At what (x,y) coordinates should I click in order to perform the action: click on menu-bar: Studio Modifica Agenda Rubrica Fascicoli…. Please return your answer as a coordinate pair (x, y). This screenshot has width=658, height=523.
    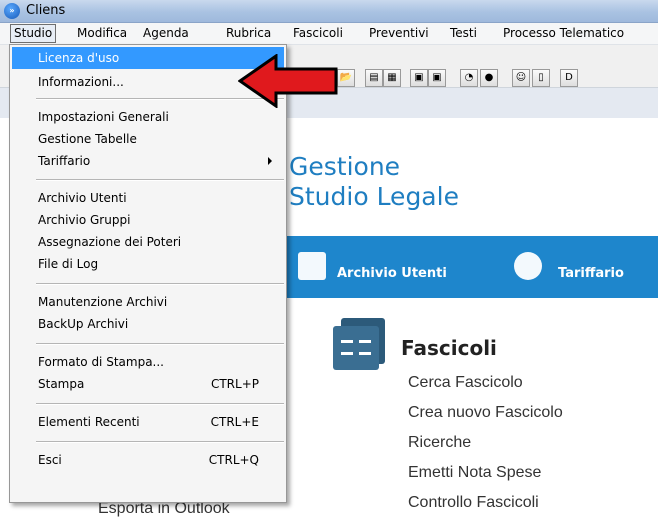
    Looking at the image, I should click on (329, 34).